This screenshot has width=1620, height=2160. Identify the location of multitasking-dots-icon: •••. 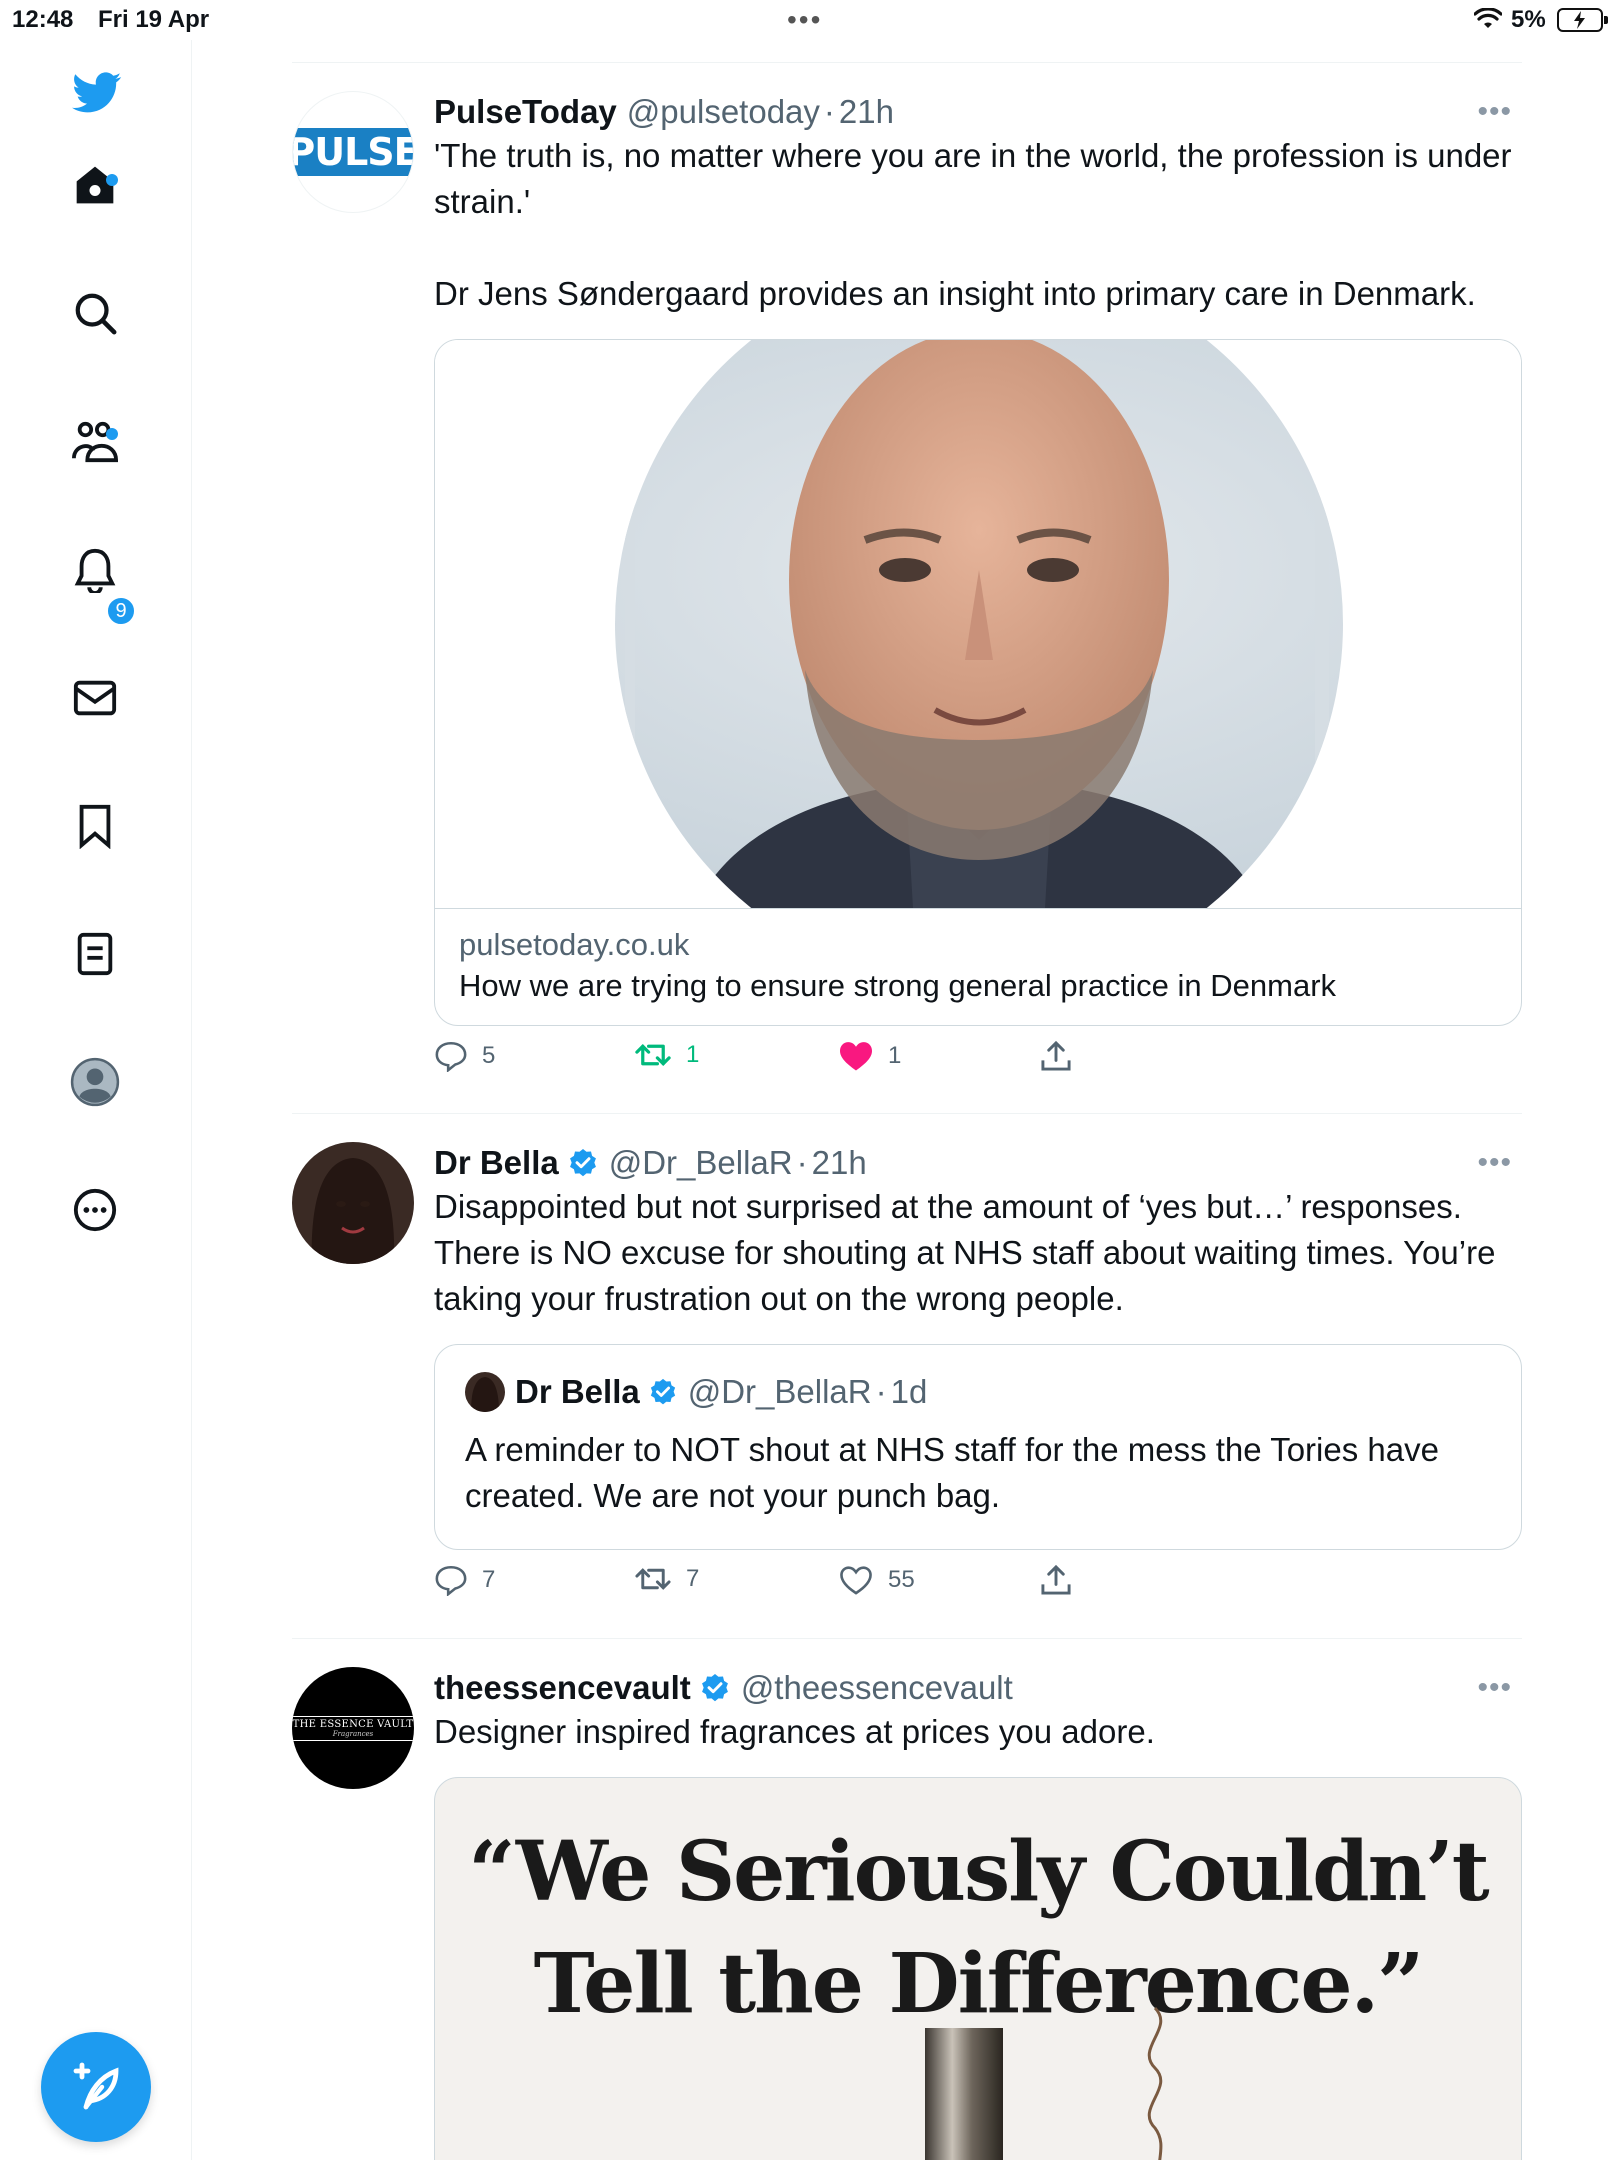
(804, 20).